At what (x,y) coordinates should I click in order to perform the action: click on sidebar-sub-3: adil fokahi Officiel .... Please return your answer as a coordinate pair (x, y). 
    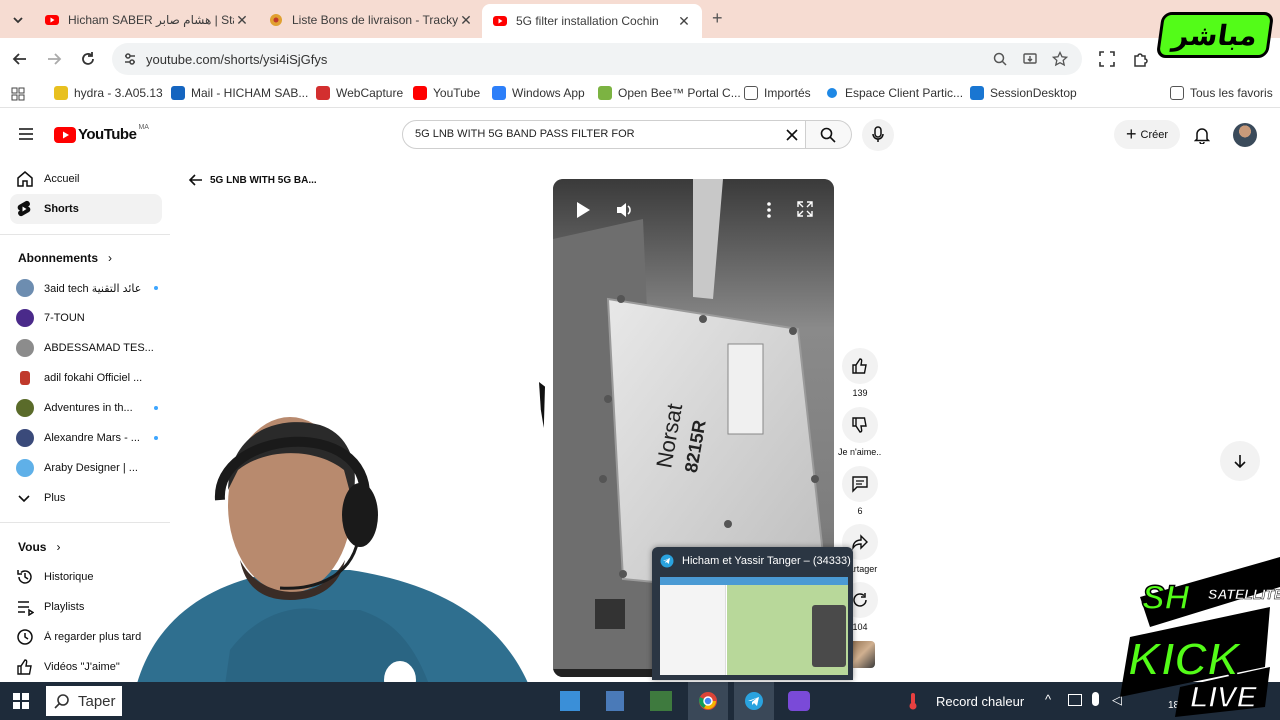
    Looking at the image, I should click on (86, 378).